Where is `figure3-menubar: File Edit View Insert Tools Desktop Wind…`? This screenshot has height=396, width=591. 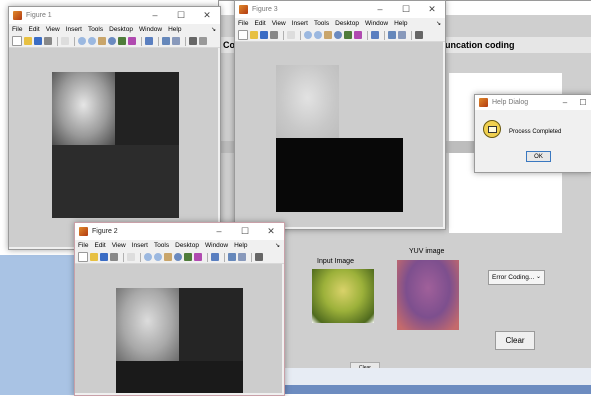 figure3-menubar: File Edit View Insert Tools Desktop Wind… is located at coordinates (340, 23).